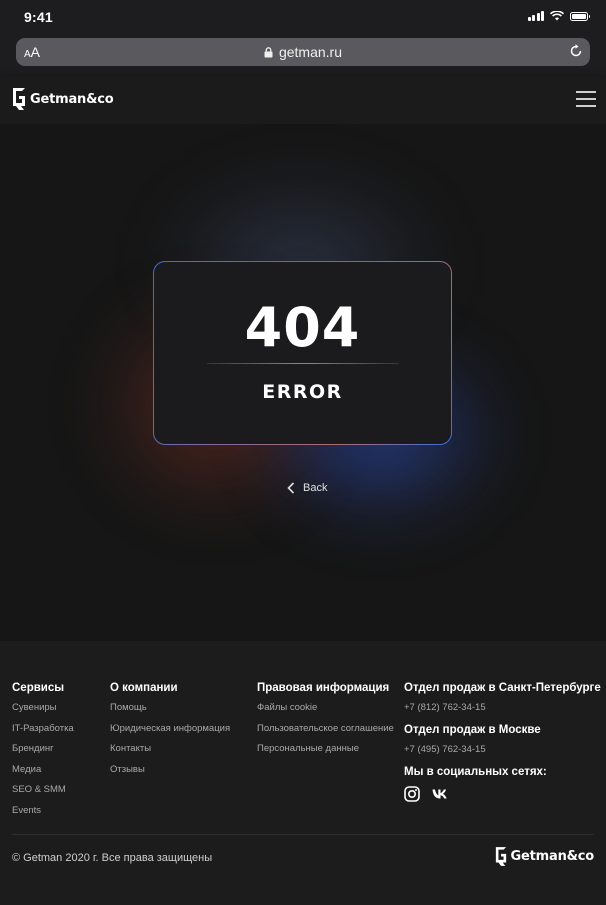 This screenshot has height=905, width=606. What do you see at coordinates (502, 749) in the screenshot?
I see `msk-phone-link: +7 (495) 762-34-15` at bounding box center [502, 749].